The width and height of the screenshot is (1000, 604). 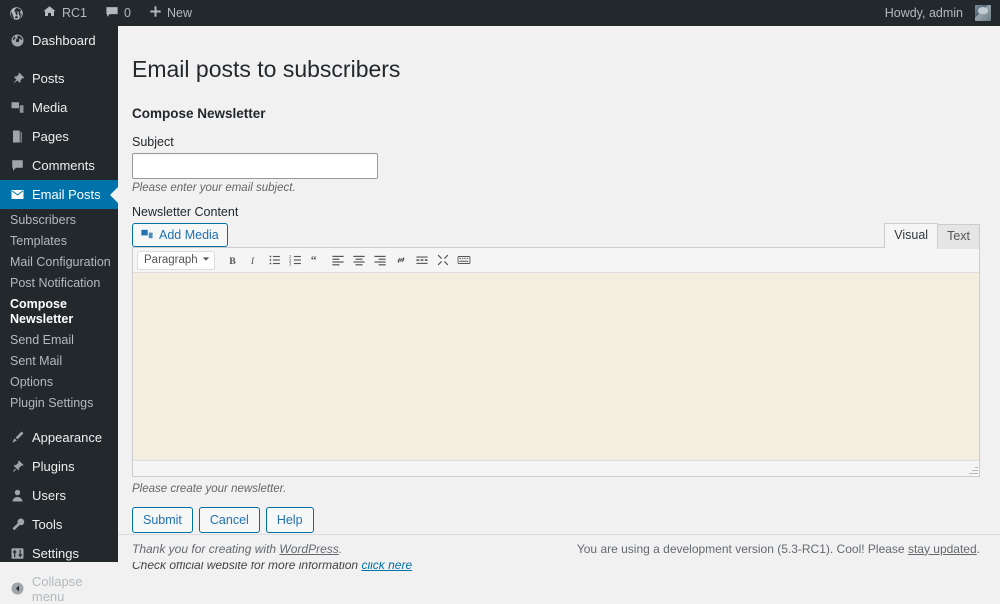 I want to click on align-right-icon, so click(x=379, y=260).